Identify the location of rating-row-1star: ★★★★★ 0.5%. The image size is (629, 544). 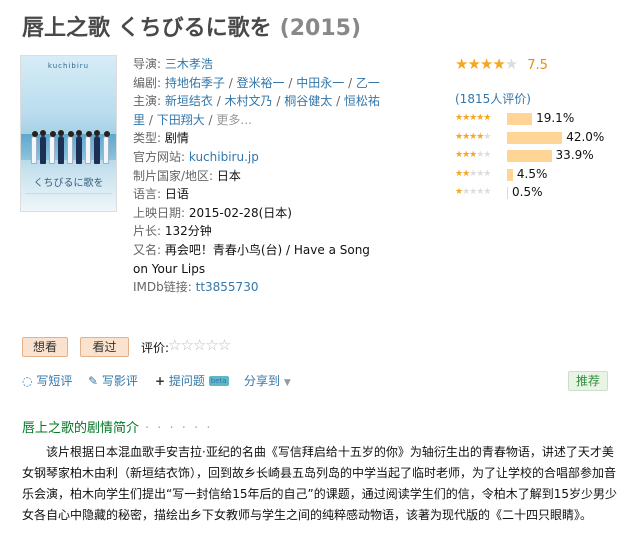
(540, 193).